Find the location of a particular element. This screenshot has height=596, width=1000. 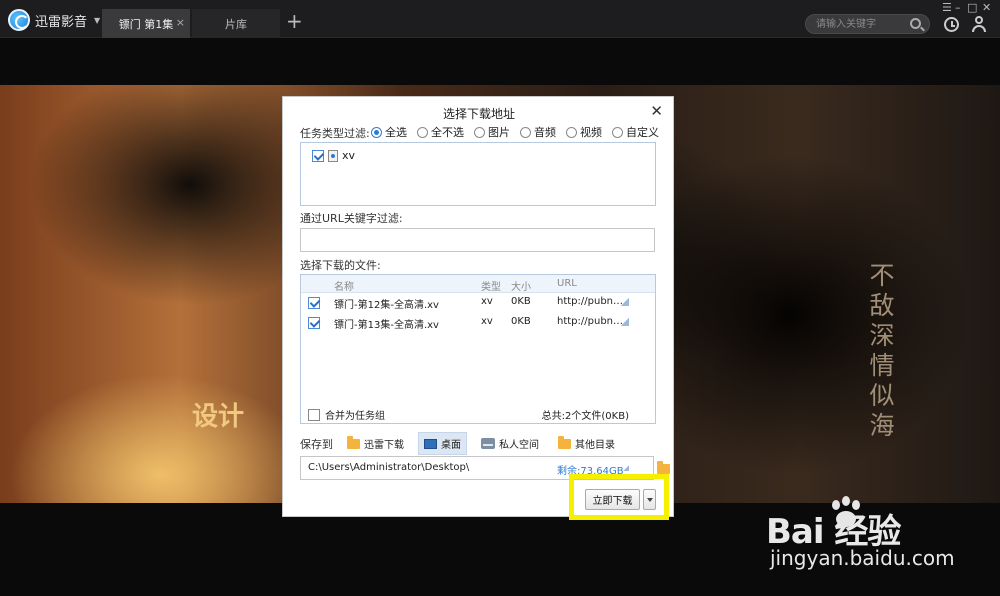

save-path: C:\Users\Administrator\Desktop\ is located at coordinates (389, 467).